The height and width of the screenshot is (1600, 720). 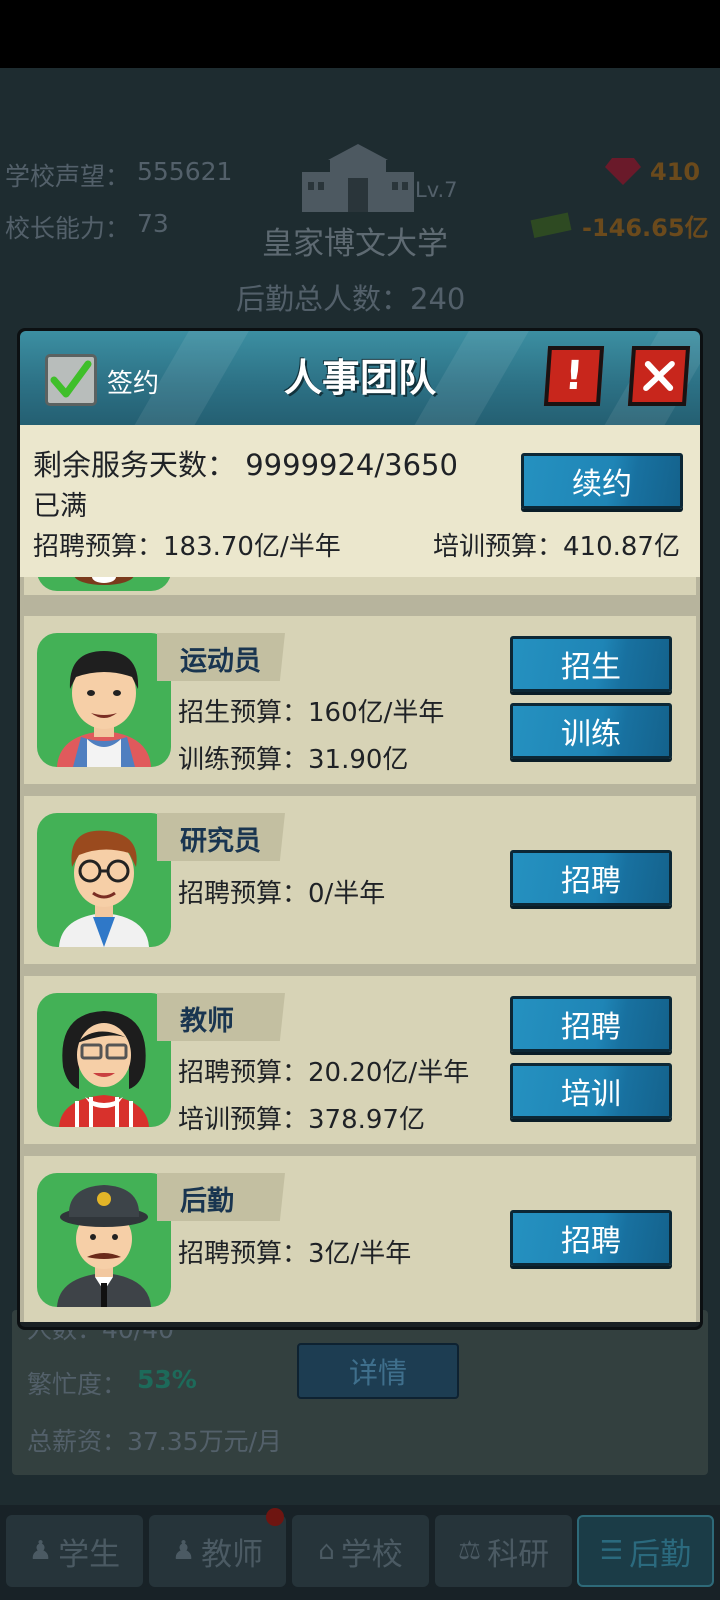 What do you see at coordinates (104, 709) in the screenshot?
I see `athlete-portrait-icon` at bounding box center [104, 709].